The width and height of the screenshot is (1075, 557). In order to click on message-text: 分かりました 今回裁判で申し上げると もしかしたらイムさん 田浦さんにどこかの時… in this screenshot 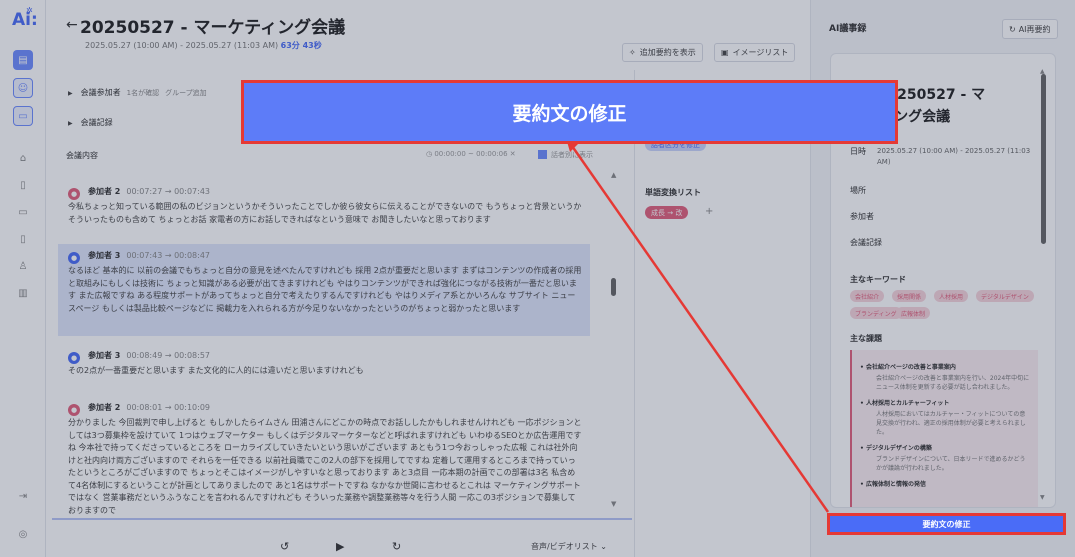, I will do `click(325, 466)`.